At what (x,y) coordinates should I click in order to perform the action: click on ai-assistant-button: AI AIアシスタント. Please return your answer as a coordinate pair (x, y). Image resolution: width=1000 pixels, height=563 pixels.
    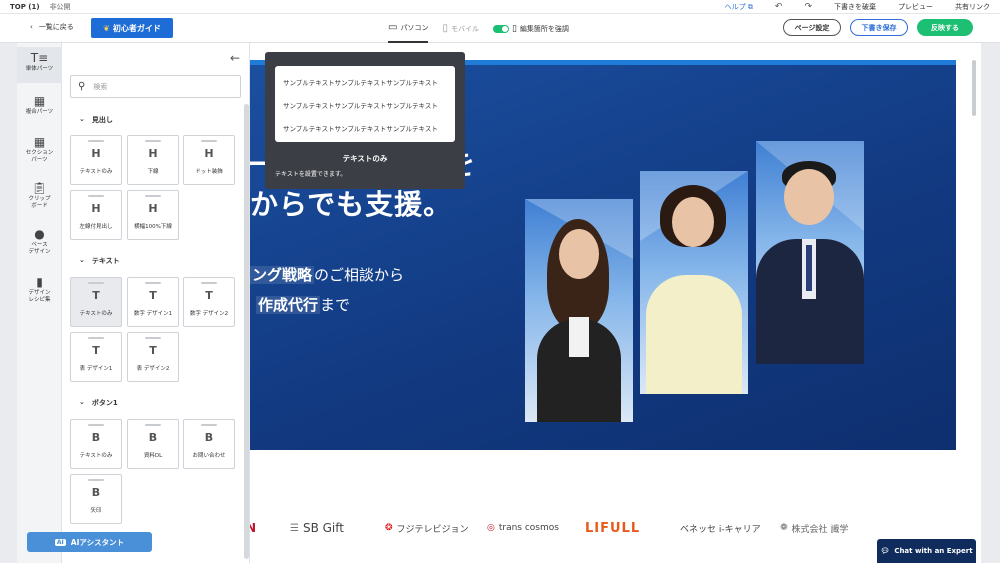
    Looking at the image, I should click on (89, 542).